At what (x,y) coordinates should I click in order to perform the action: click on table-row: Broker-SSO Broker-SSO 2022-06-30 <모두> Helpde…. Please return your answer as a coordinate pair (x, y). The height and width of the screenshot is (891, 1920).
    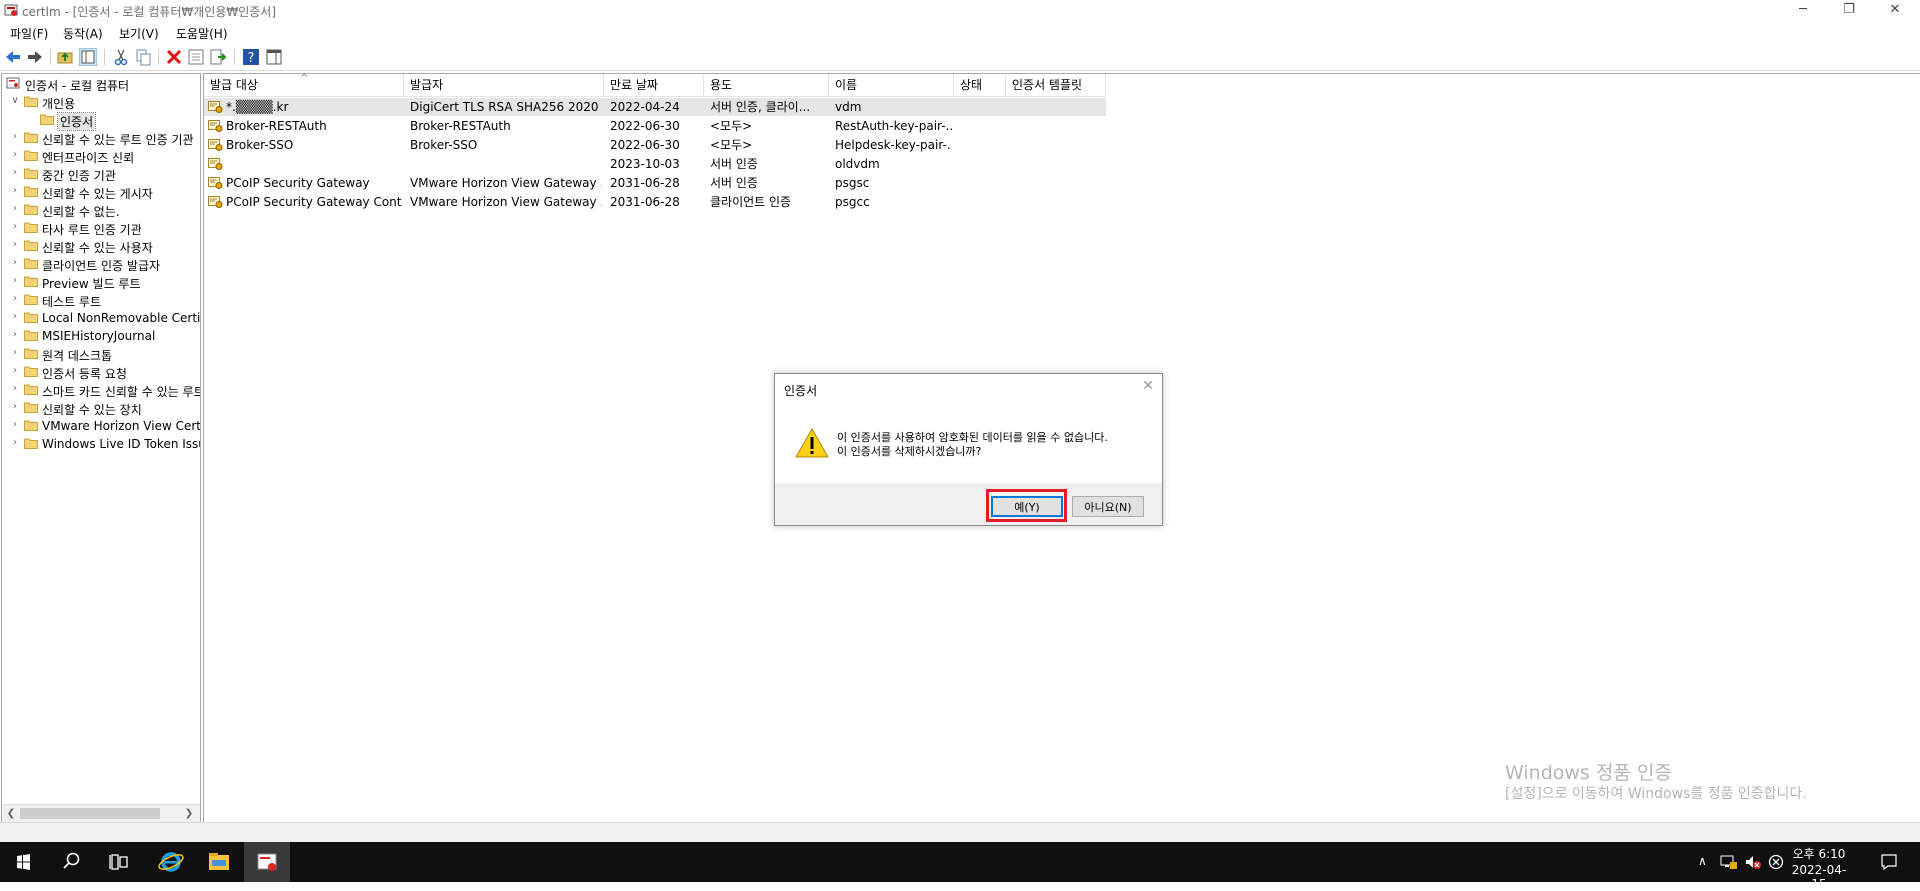
    Looking at the image, I should click on (655, 145).